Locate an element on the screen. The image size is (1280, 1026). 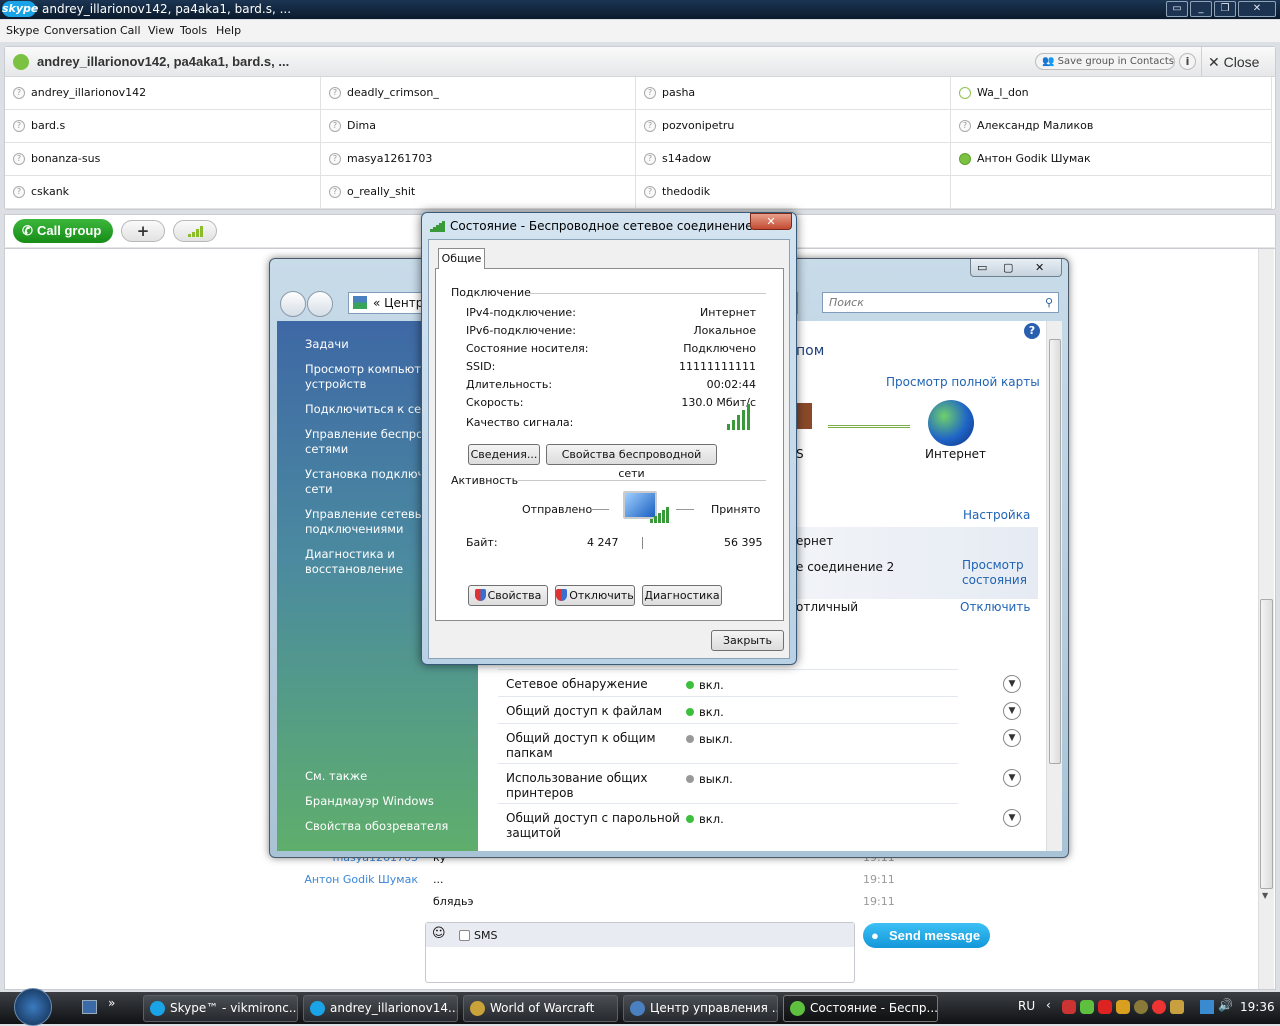
back-button is located at coordinates (293, 304).